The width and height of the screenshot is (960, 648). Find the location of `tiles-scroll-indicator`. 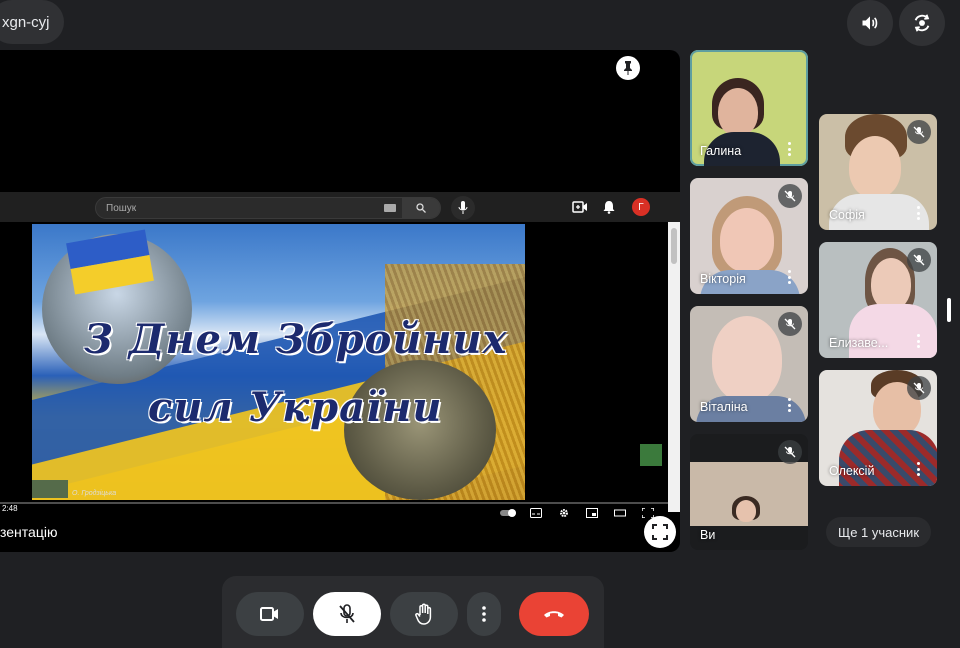

tiles-scroll-indicator is located at coordinates (949, 310).